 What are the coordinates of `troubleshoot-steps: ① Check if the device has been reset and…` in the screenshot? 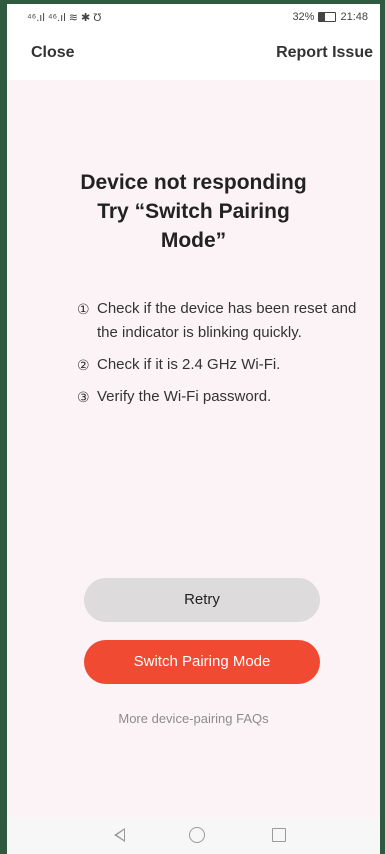 It's located at (217, 357).